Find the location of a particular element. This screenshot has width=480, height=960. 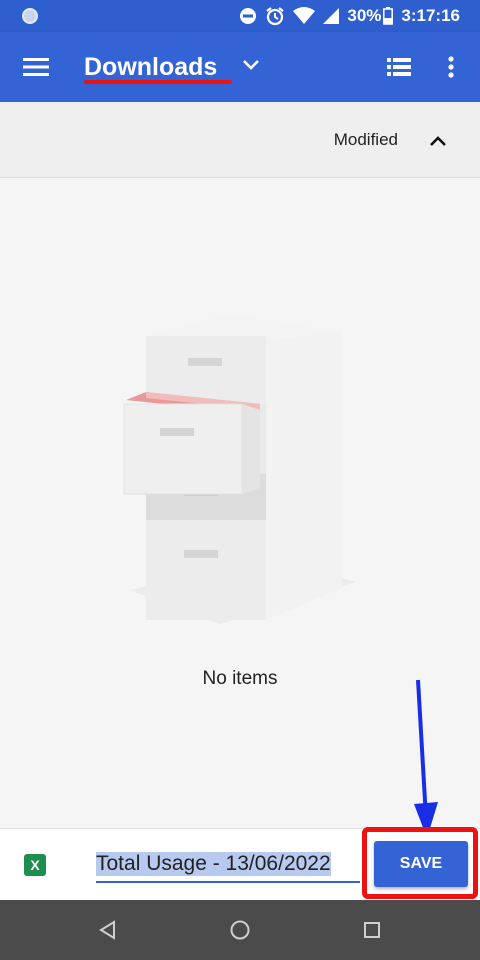

more-vert-icon is located at coordinates (451, 67).